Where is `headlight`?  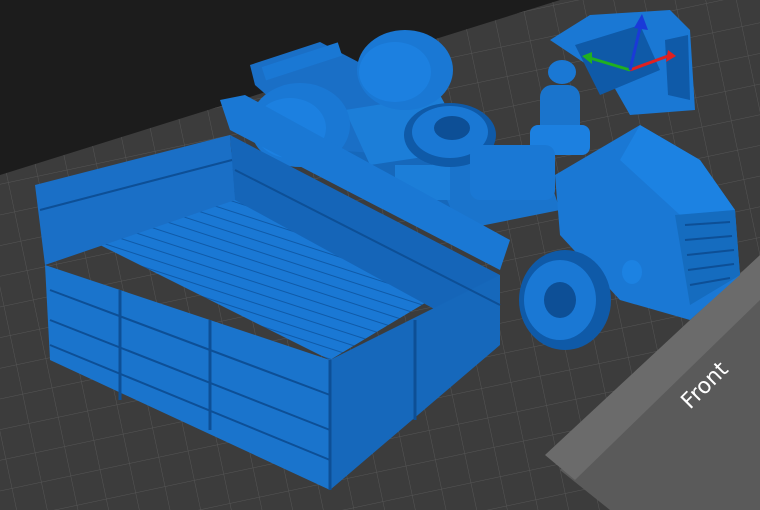 headlight is located at coordinates (632, 272).